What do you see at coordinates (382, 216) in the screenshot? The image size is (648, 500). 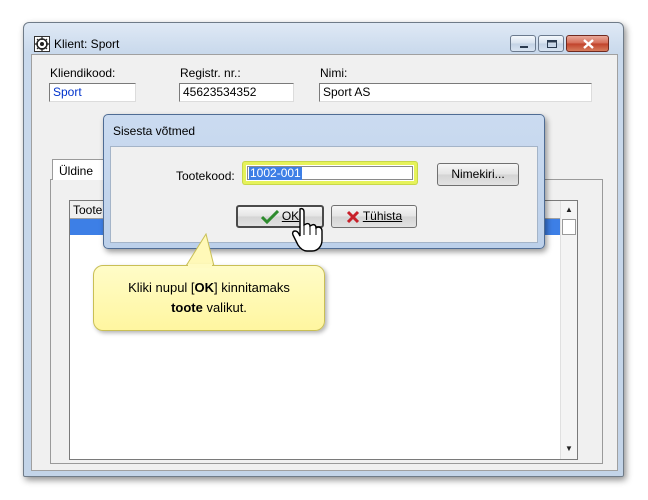 I see `cancel-button-label: Tühista` at bounding box center [382, 216].